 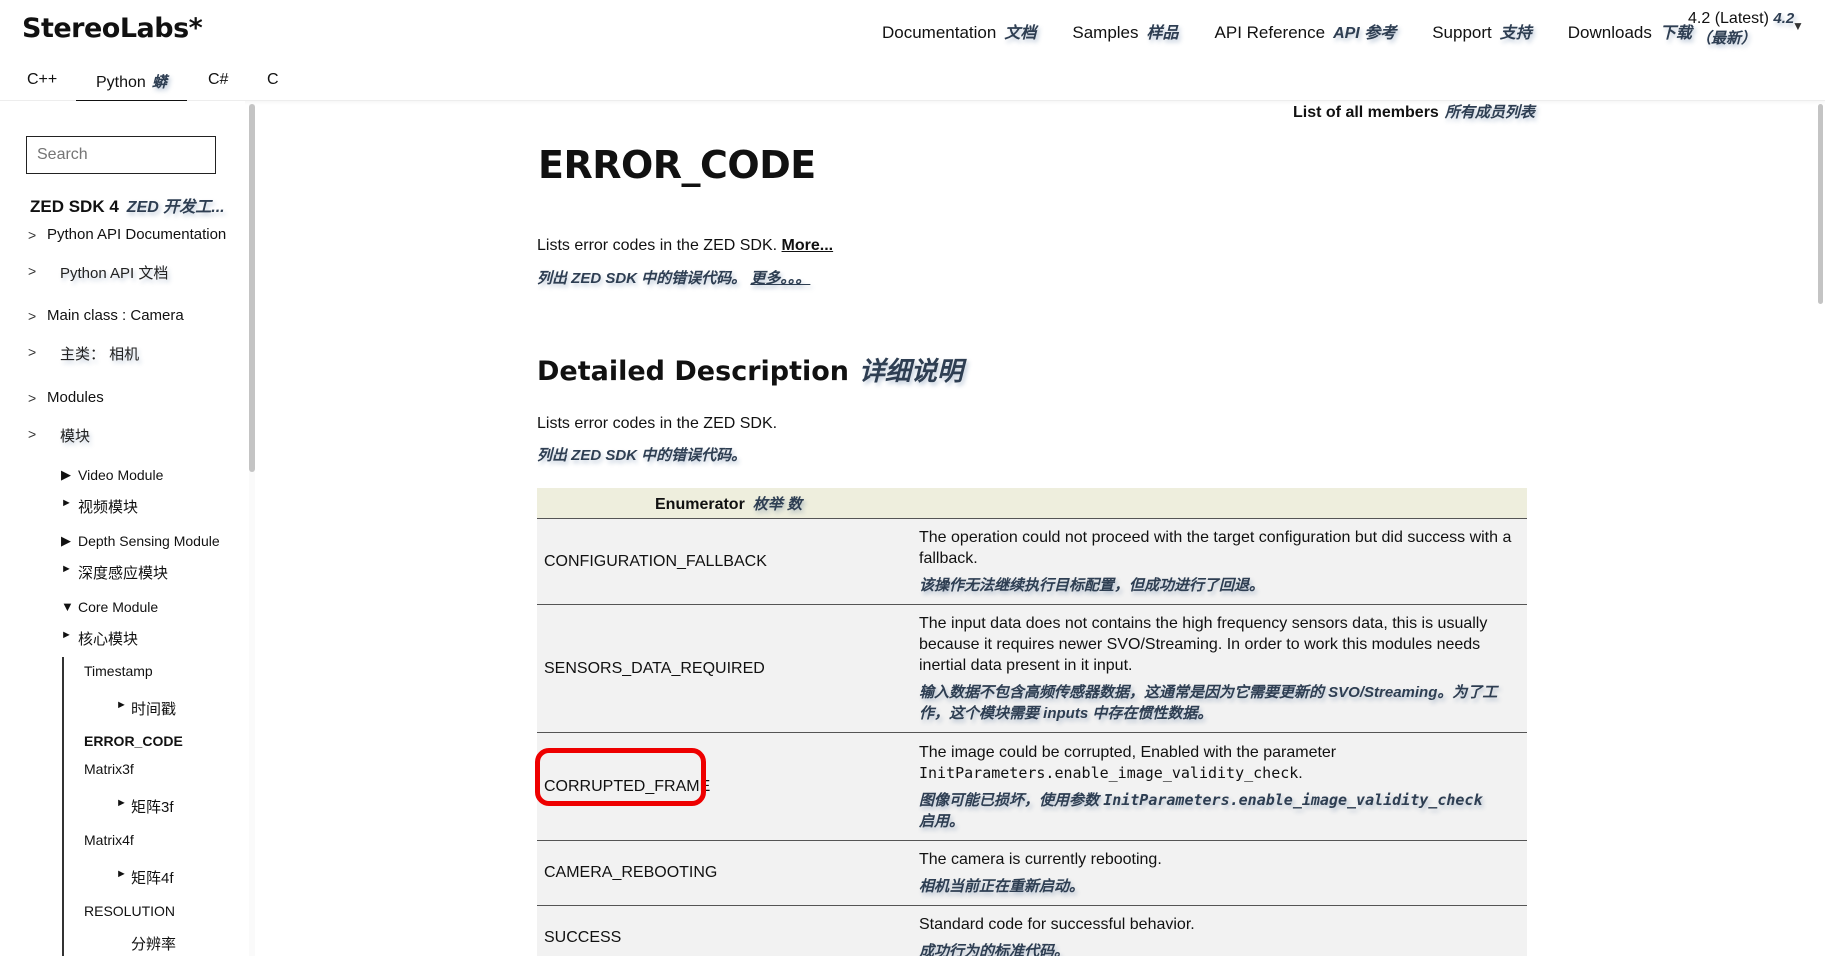 What do you see at coordinates (1020, 33) in the screenshot?
I see `nav-label-zh: 文档` at bounding box center [1020, 33].